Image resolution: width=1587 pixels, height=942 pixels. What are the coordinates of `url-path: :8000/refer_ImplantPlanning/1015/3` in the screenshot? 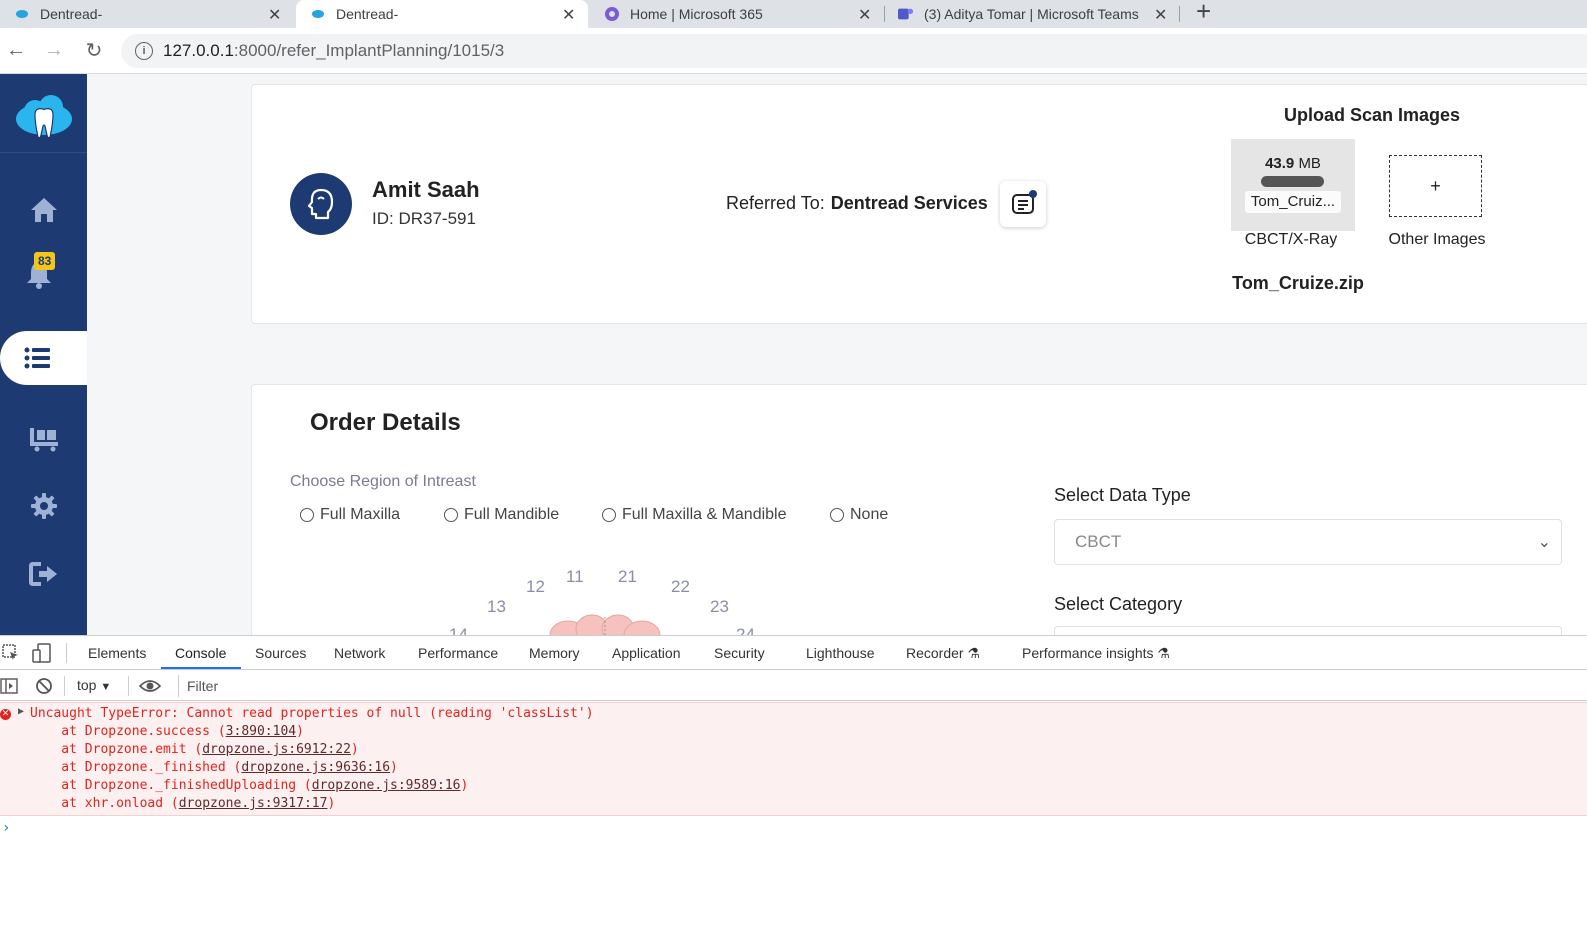 It's located at (369, 50).